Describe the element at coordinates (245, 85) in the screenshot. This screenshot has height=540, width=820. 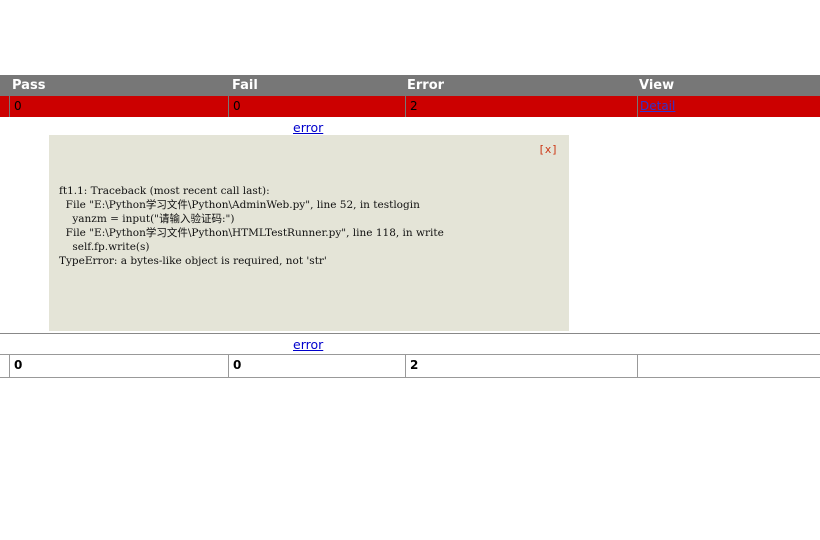
I see `header-fail: Fail` at that location.